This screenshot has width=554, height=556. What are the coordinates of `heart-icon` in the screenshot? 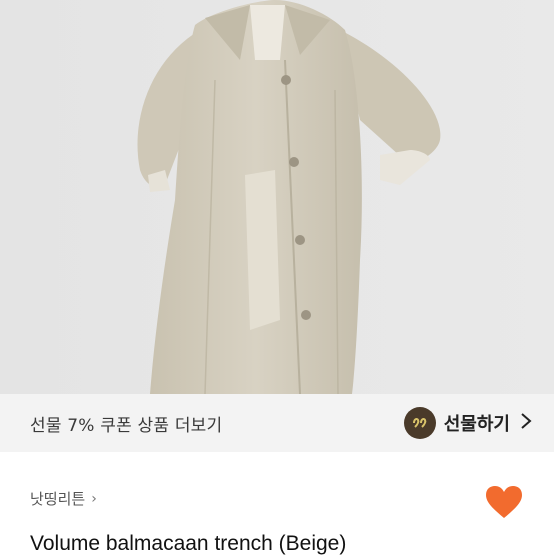 It's located at (504, 502).